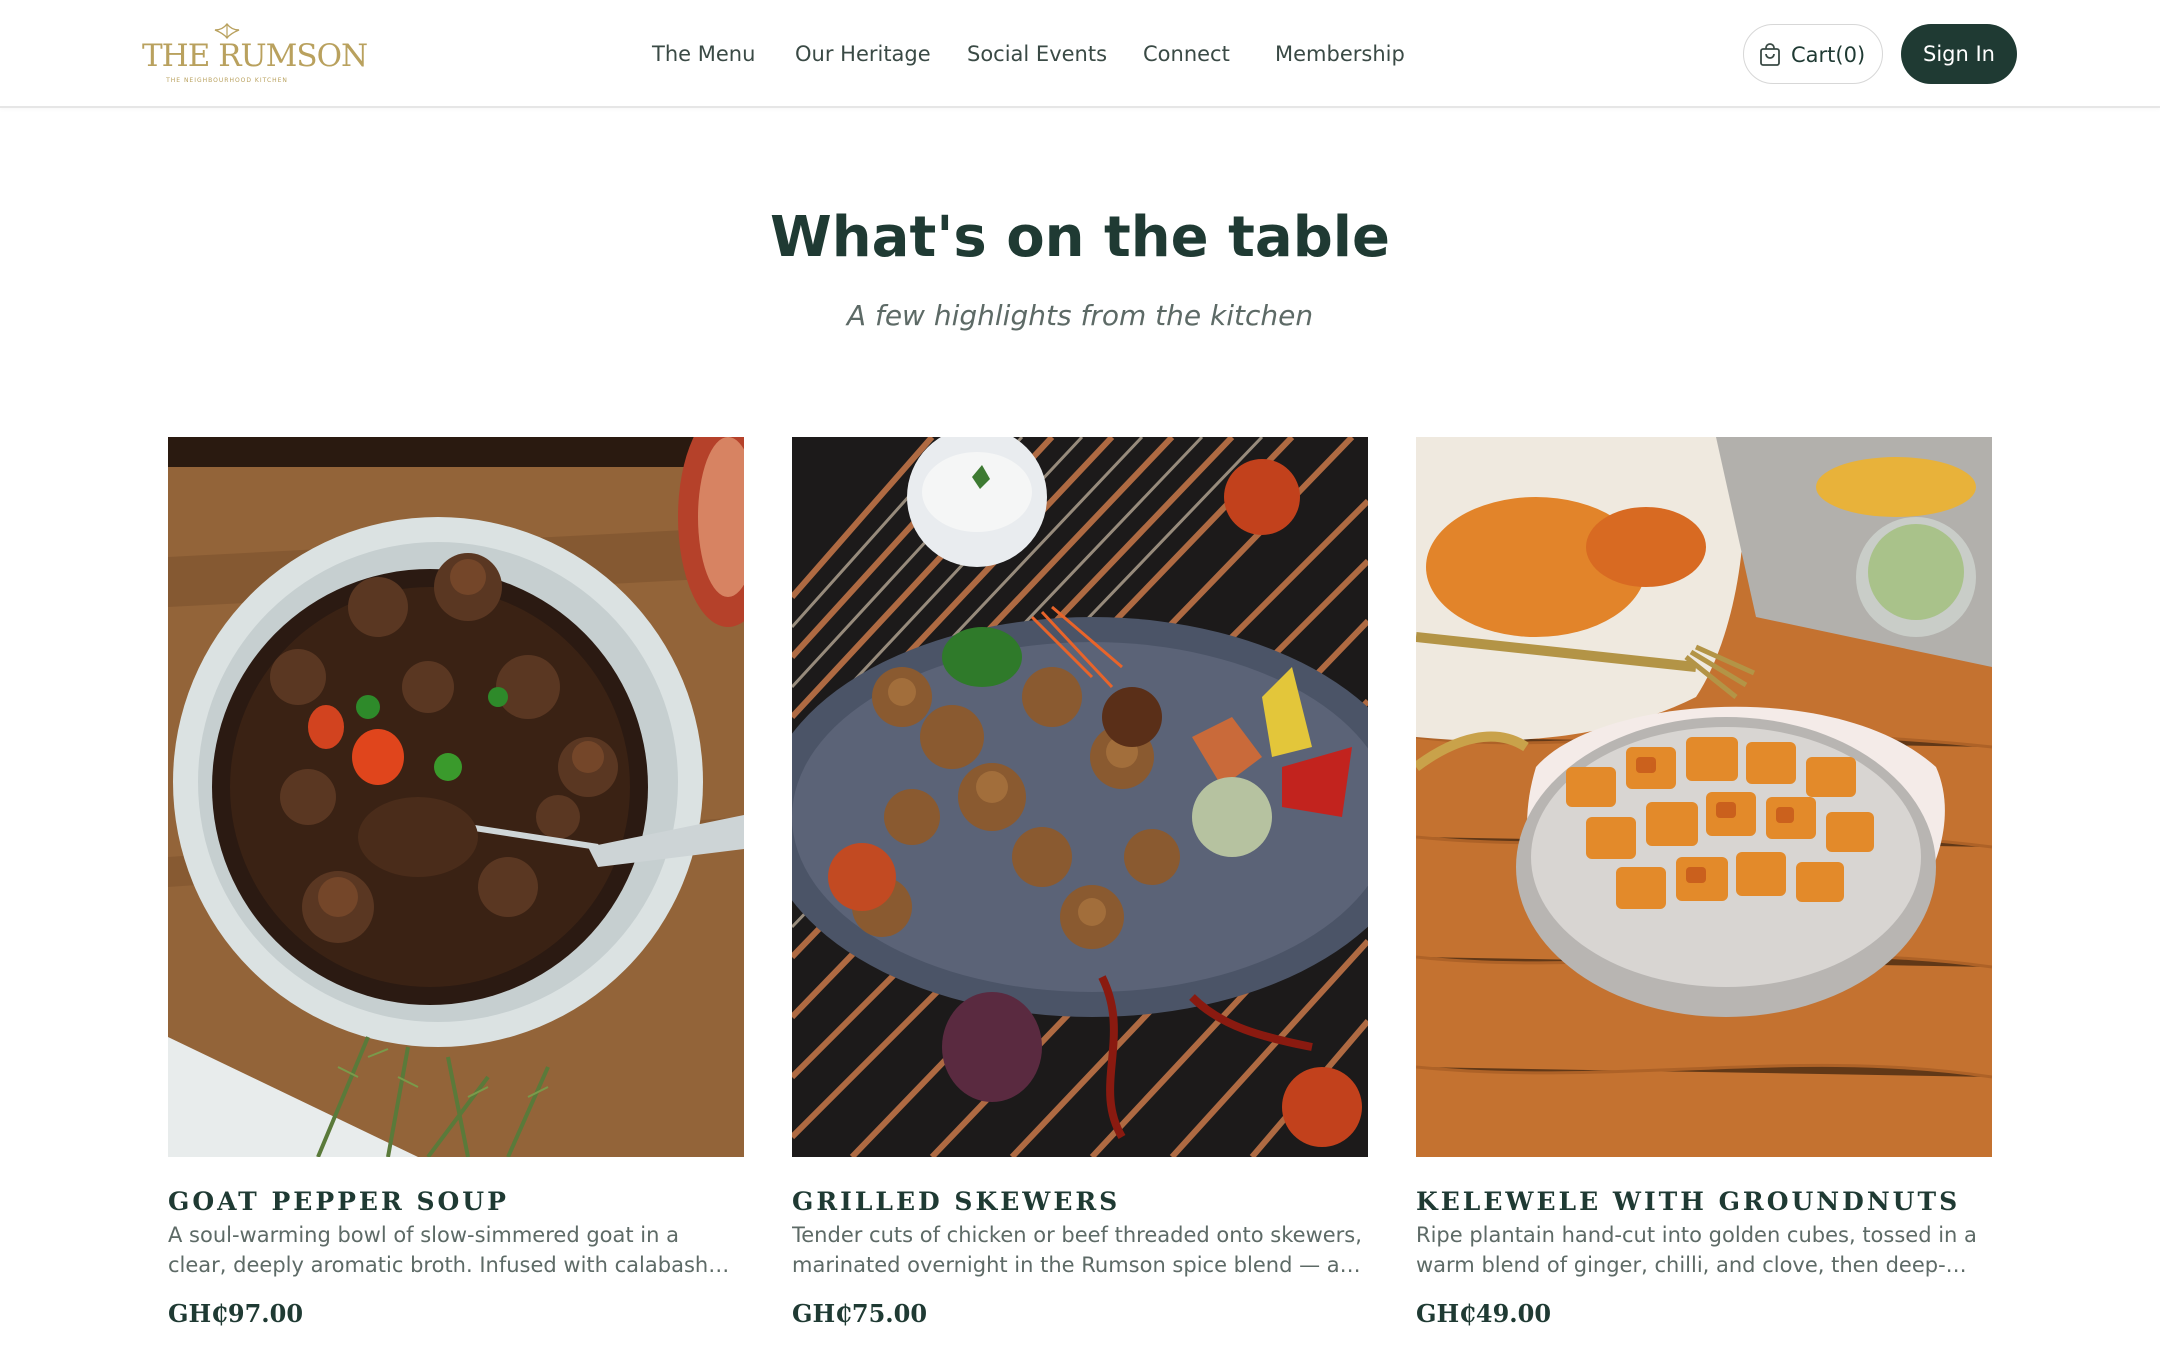  What do you see at coordinates (703, 54) in the screenshot?
I see `nav-item-the-menu: The Menu` at bounding box center [703, 54].